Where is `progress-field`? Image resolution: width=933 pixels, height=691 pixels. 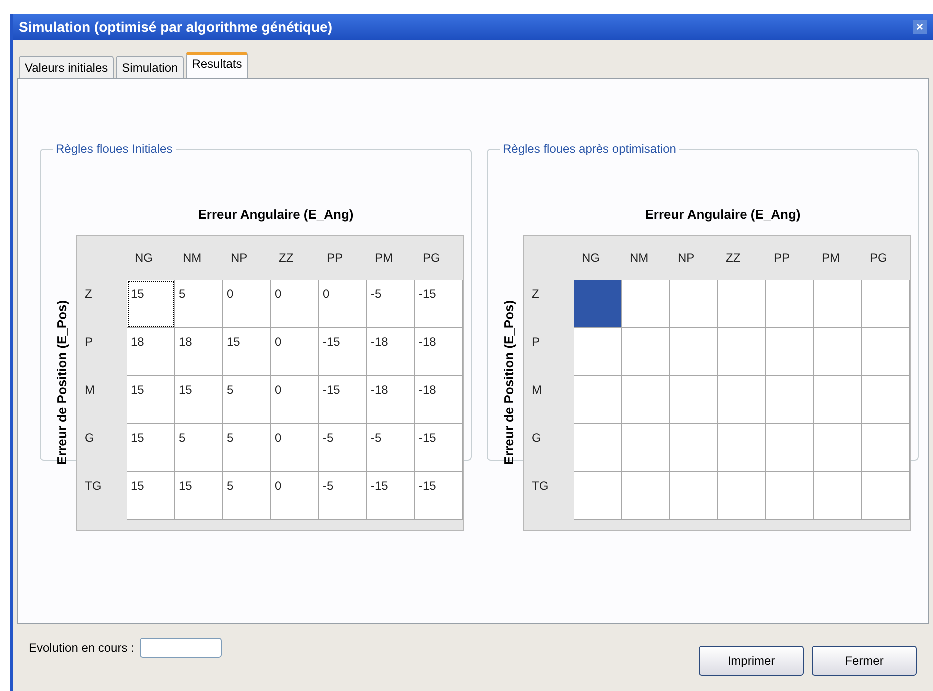
progress-field is located at coordinates (181, 648).